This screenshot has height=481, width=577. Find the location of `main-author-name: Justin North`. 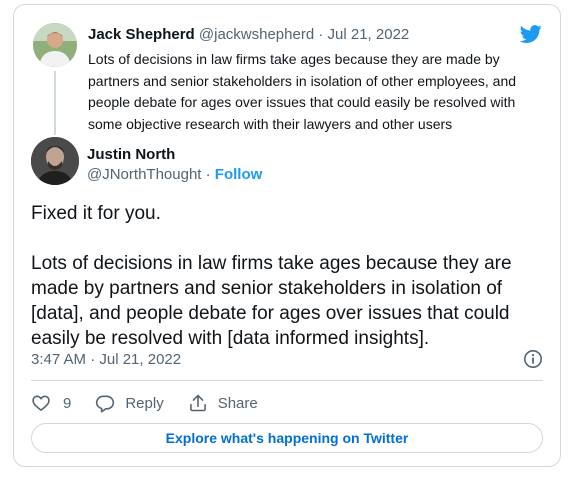

main-author-name: Justin North is located at coordinates (131, 155).